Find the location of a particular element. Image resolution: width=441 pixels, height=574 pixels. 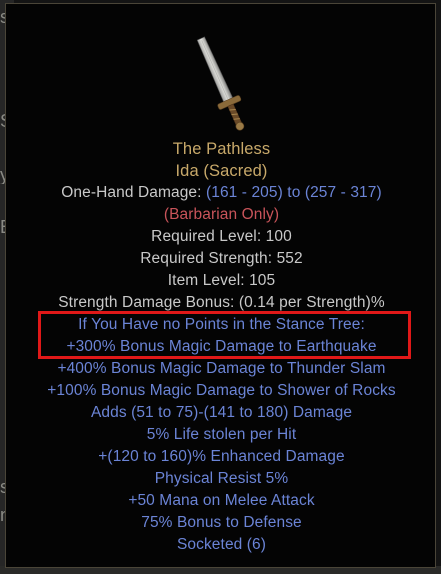

mod-life-steal: 5% Life stolen per Hit is located at coordinates (221, 434).